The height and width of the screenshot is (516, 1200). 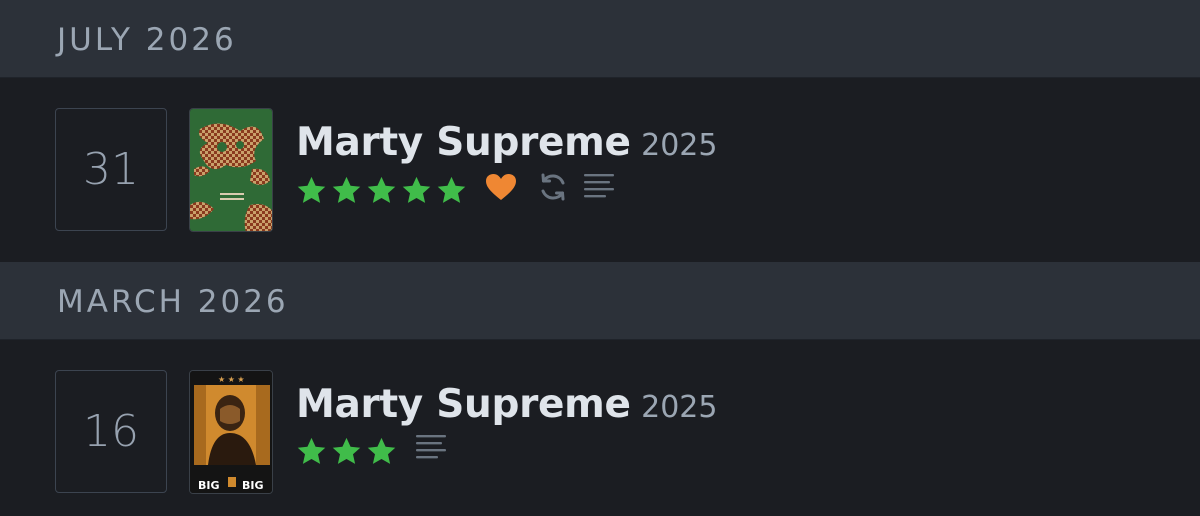 I want to click on month-label: JULY 2026, so click(x=147, y=40).